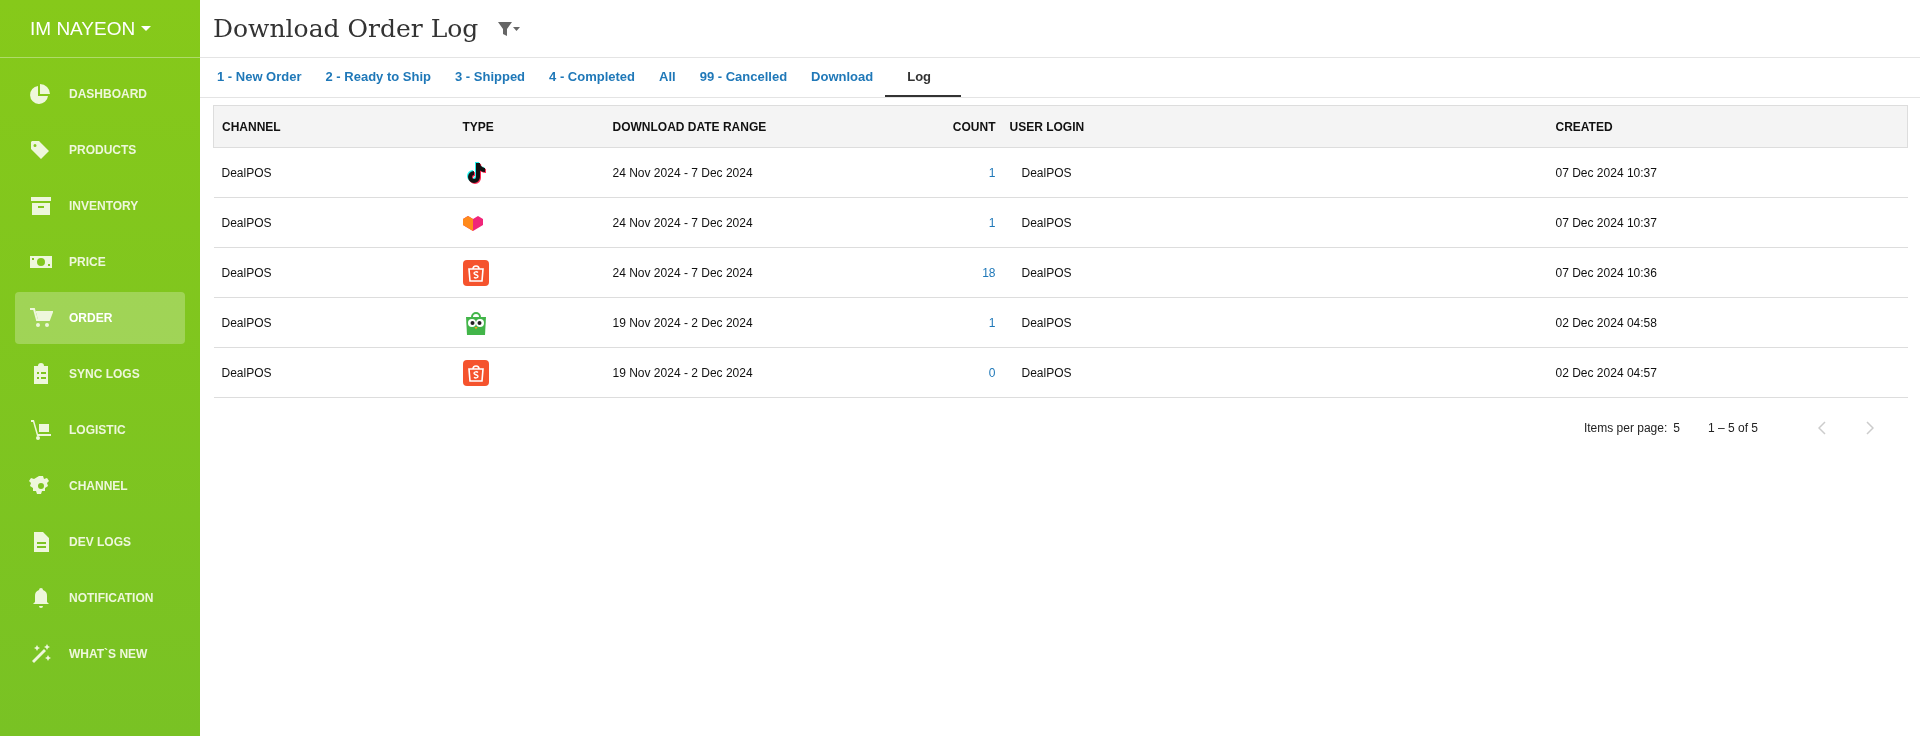 Image resolution: width=1920 pixels, height=736 pixels. Describe the element at coordinates (989, 272) in the screenshot. I see `count-link: 18` at that location.